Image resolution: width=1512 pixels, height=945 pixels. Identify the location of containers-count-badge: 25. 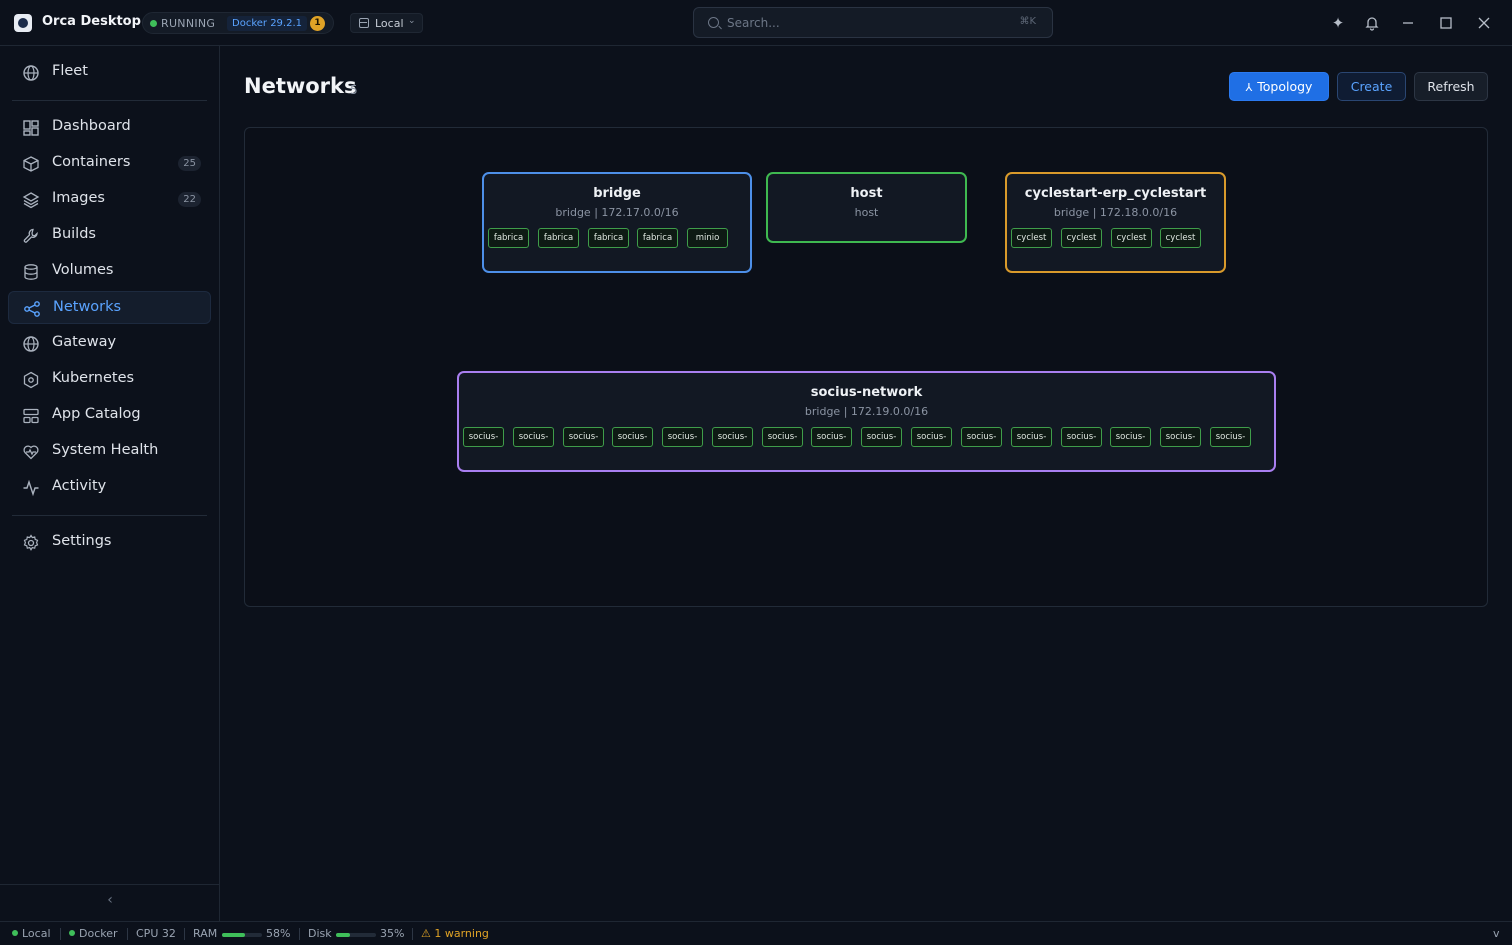
(189, 163).